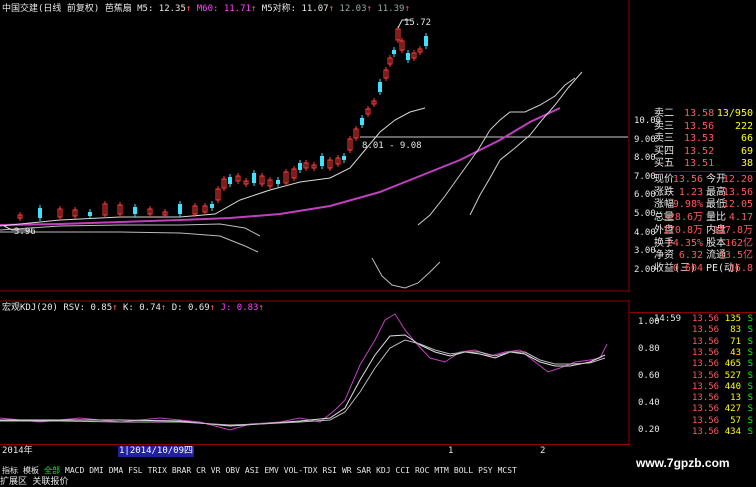  What do you see at coordinates (34, 482) in the screenshot?
I see `status-bar-text: 扩展区 关联报价` at bounding box center [34, 482].